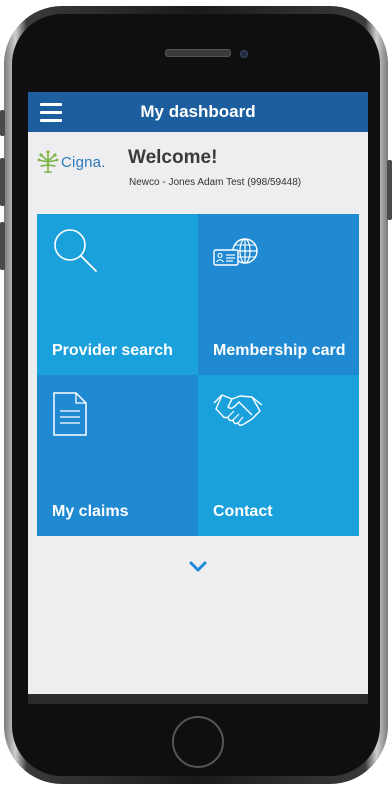 This screenshot has width=392, height=789. I want to click on account-info: Newco - Jones Adam Test (998/59448), so click(215, 182).